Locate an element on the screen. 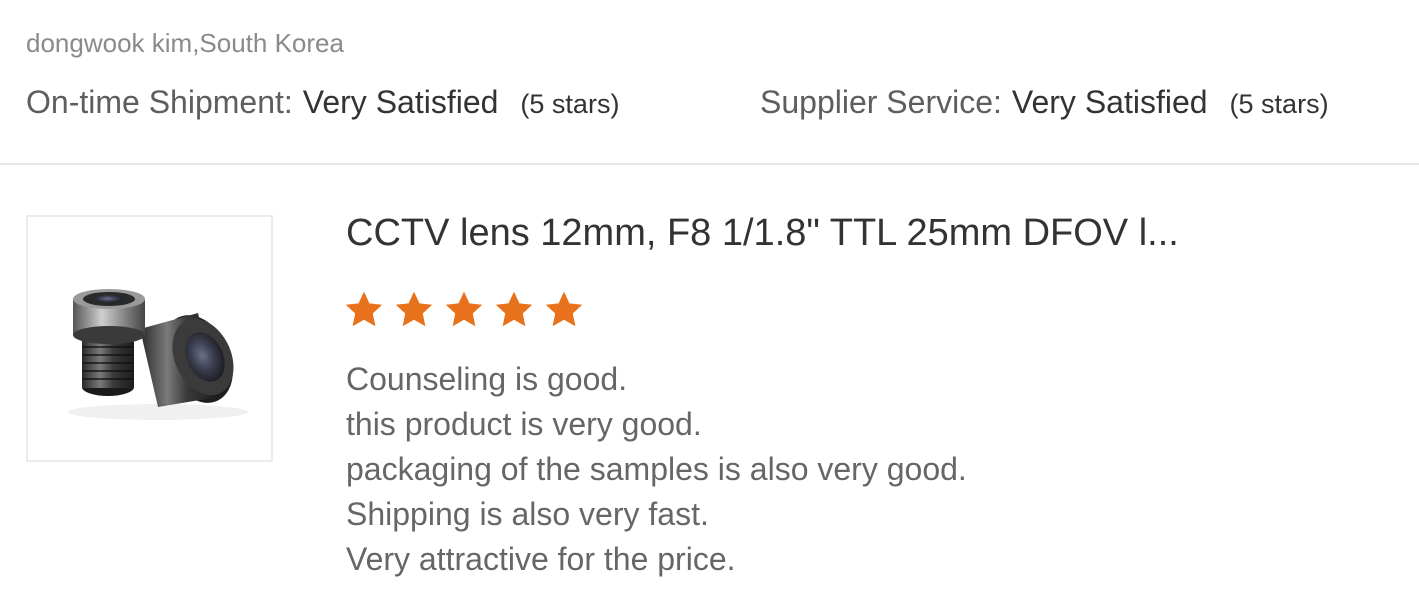 Image resolution: width=1419 pixels, height=606 pixels. lens-back is located at coordinates (187, 360).